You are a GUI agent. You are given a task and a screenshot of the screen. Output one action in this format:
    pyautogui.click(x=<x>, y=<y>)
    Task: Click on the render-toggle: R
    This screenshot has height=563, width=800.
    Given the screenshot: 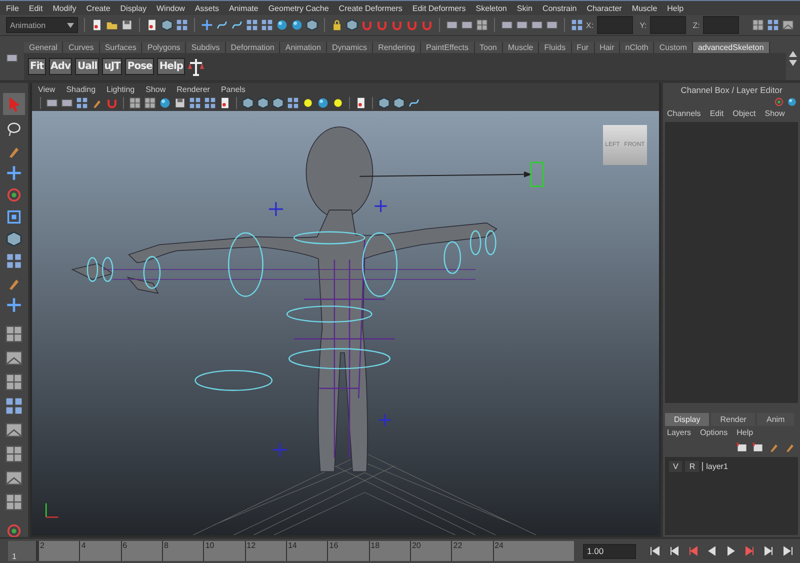 What is the action you would take?
    pyautogui.click(x=692, y=466)
    